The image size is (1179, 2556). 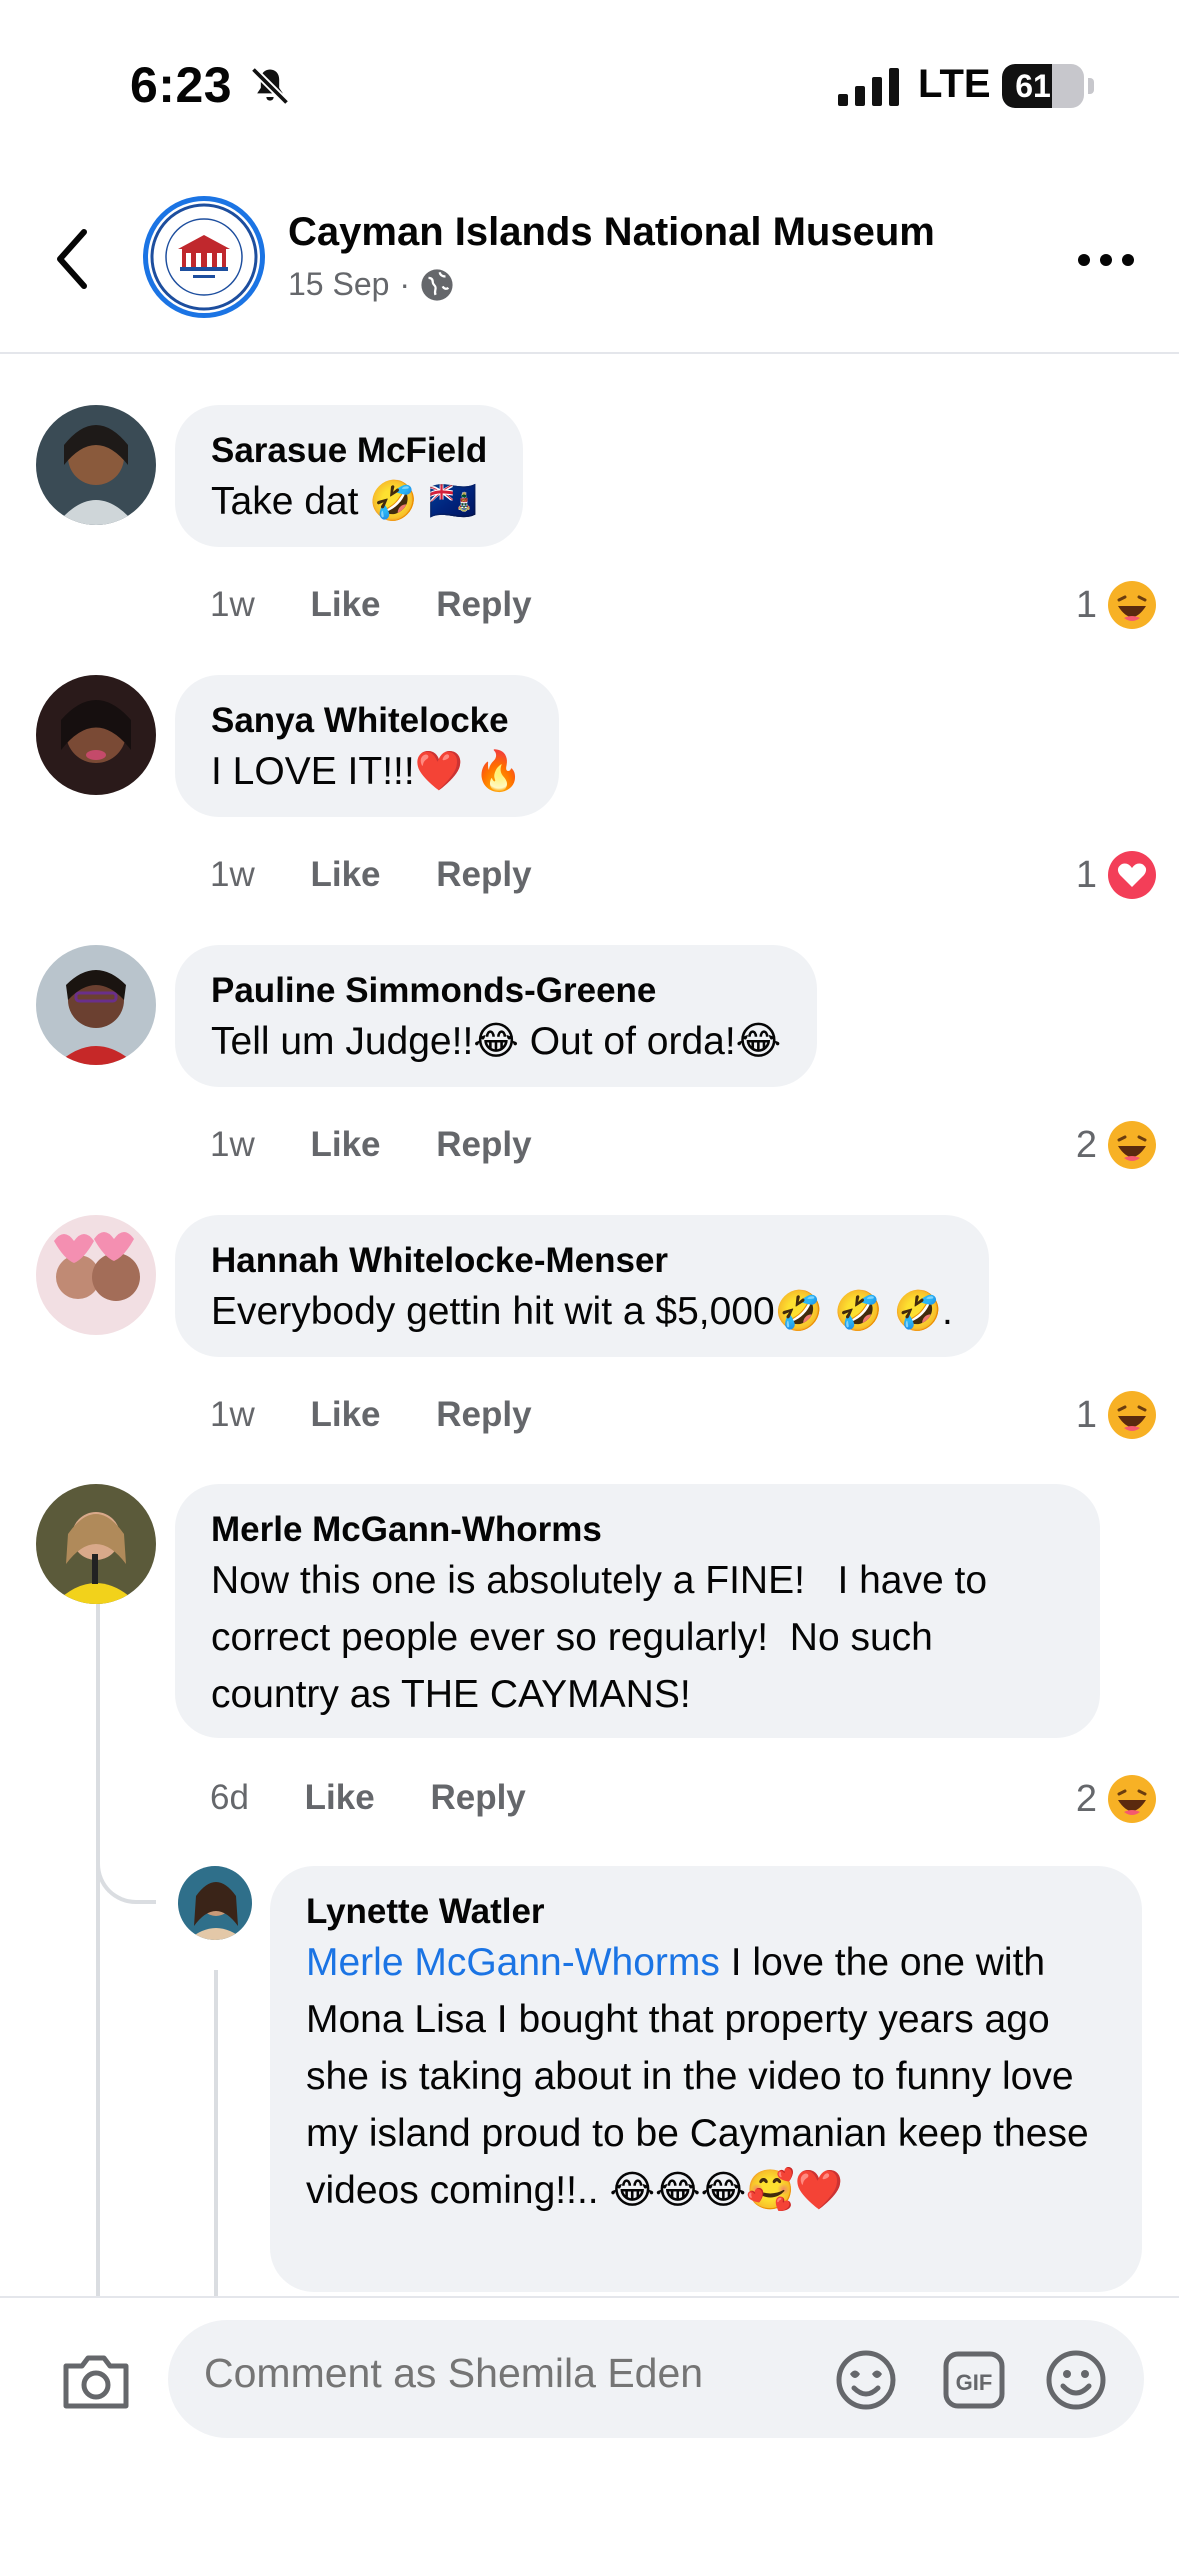 I want to click on globe-icon, so click(x=437, y=284).